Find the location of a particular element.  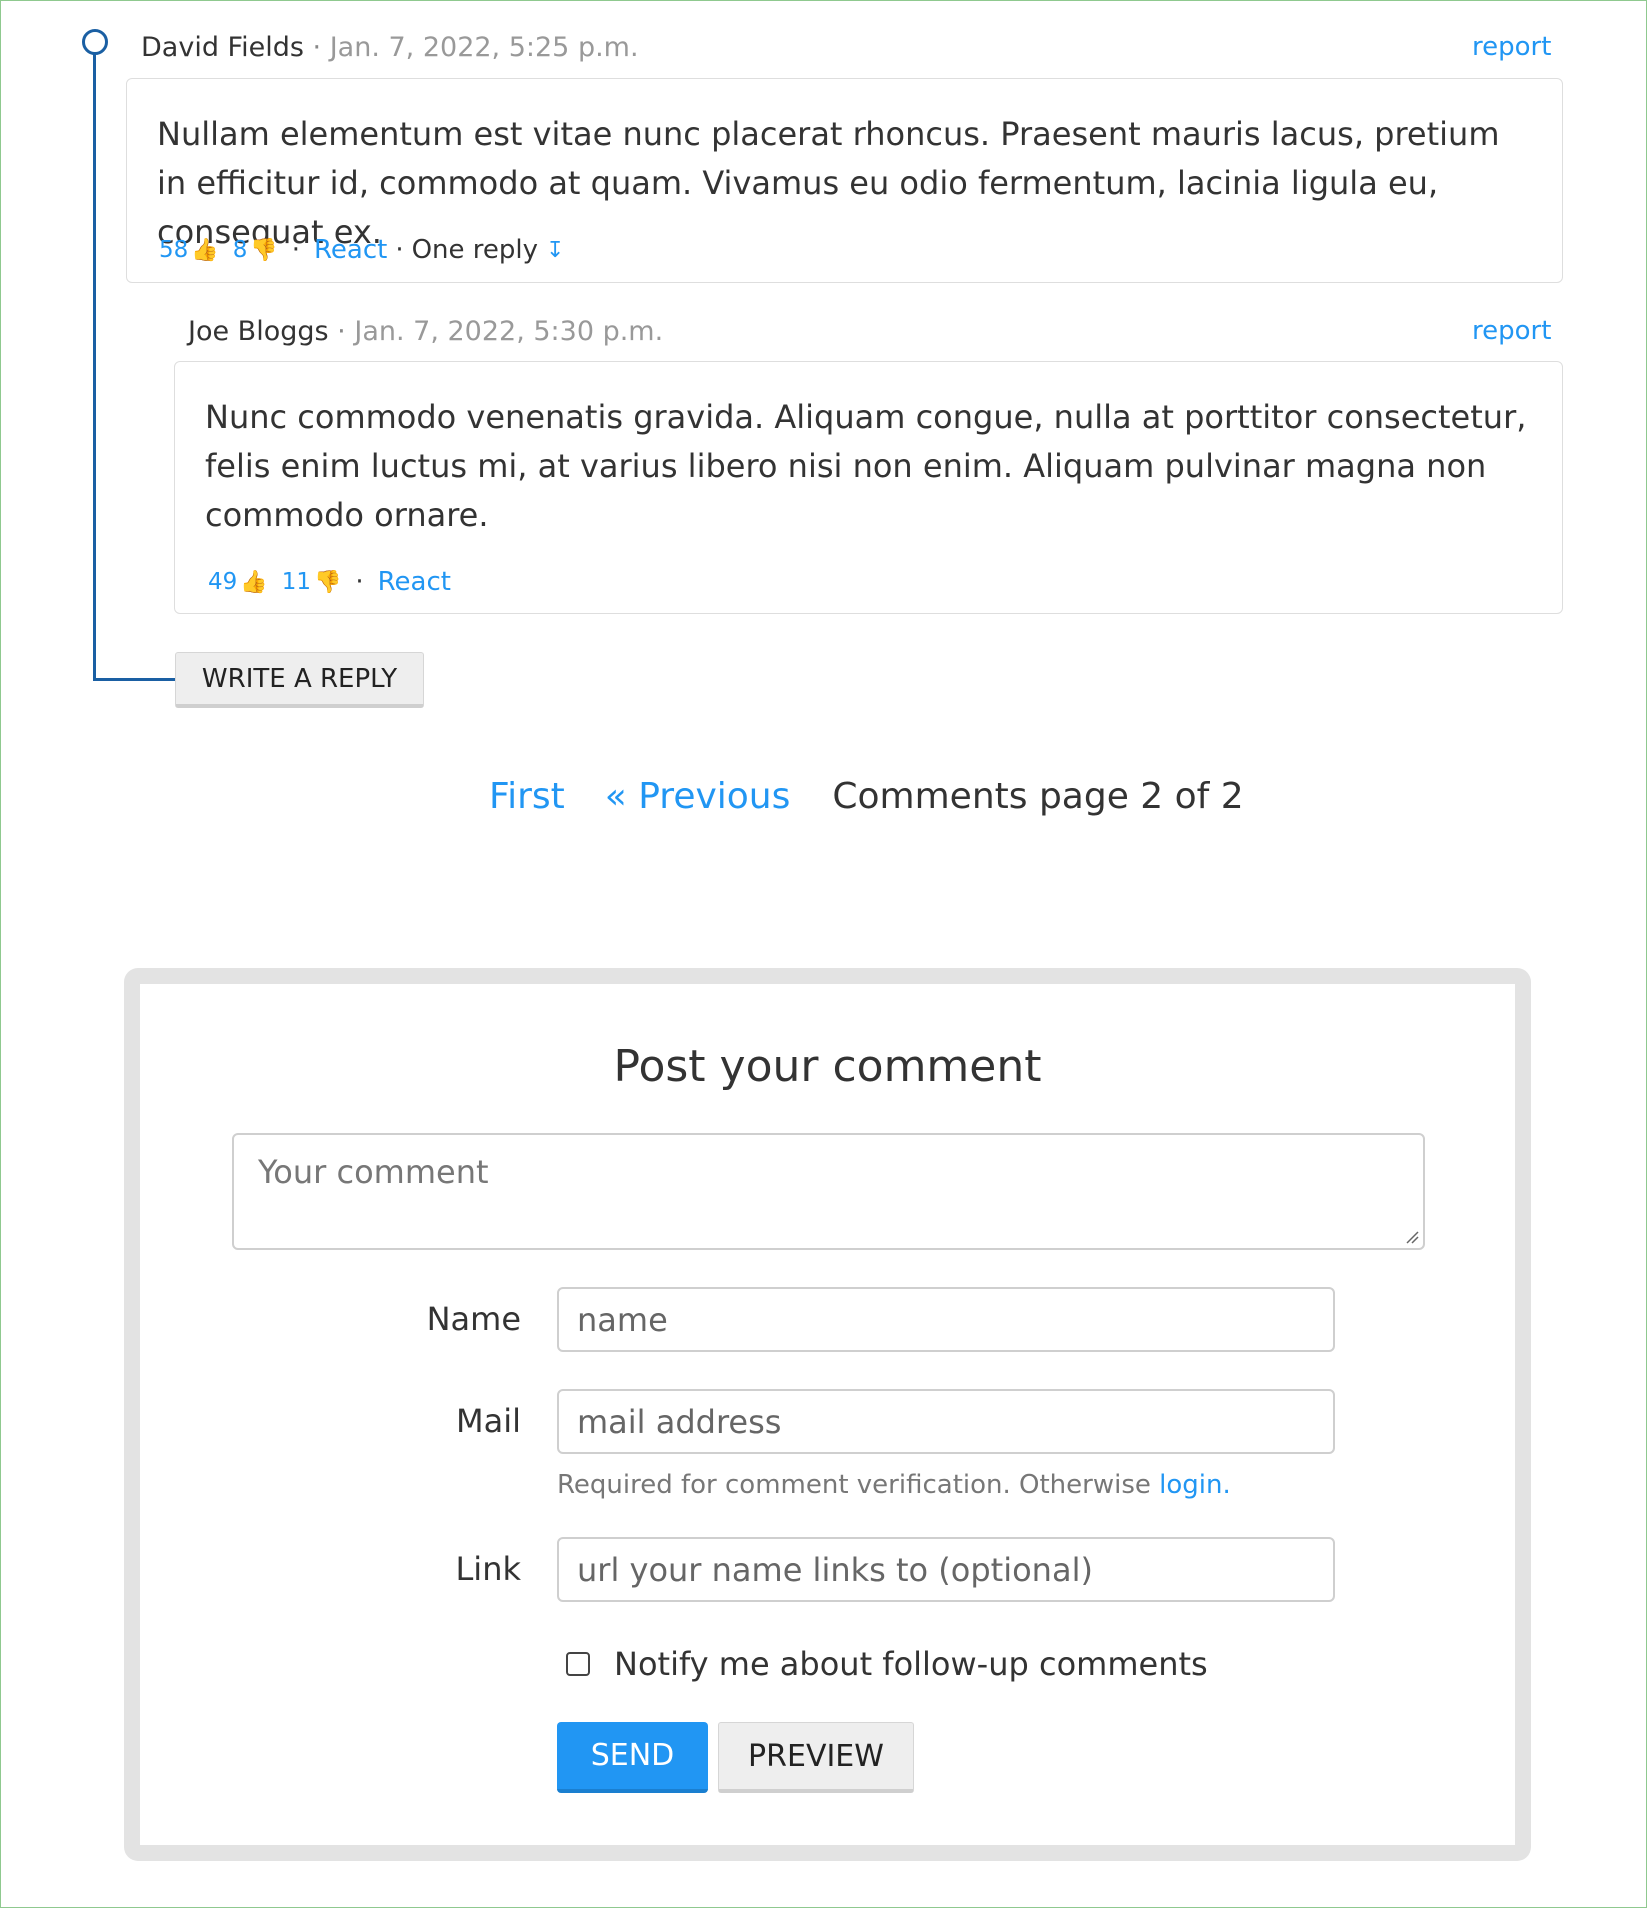

preview-button: PREVIEW is located at coordinates (816, 1757).